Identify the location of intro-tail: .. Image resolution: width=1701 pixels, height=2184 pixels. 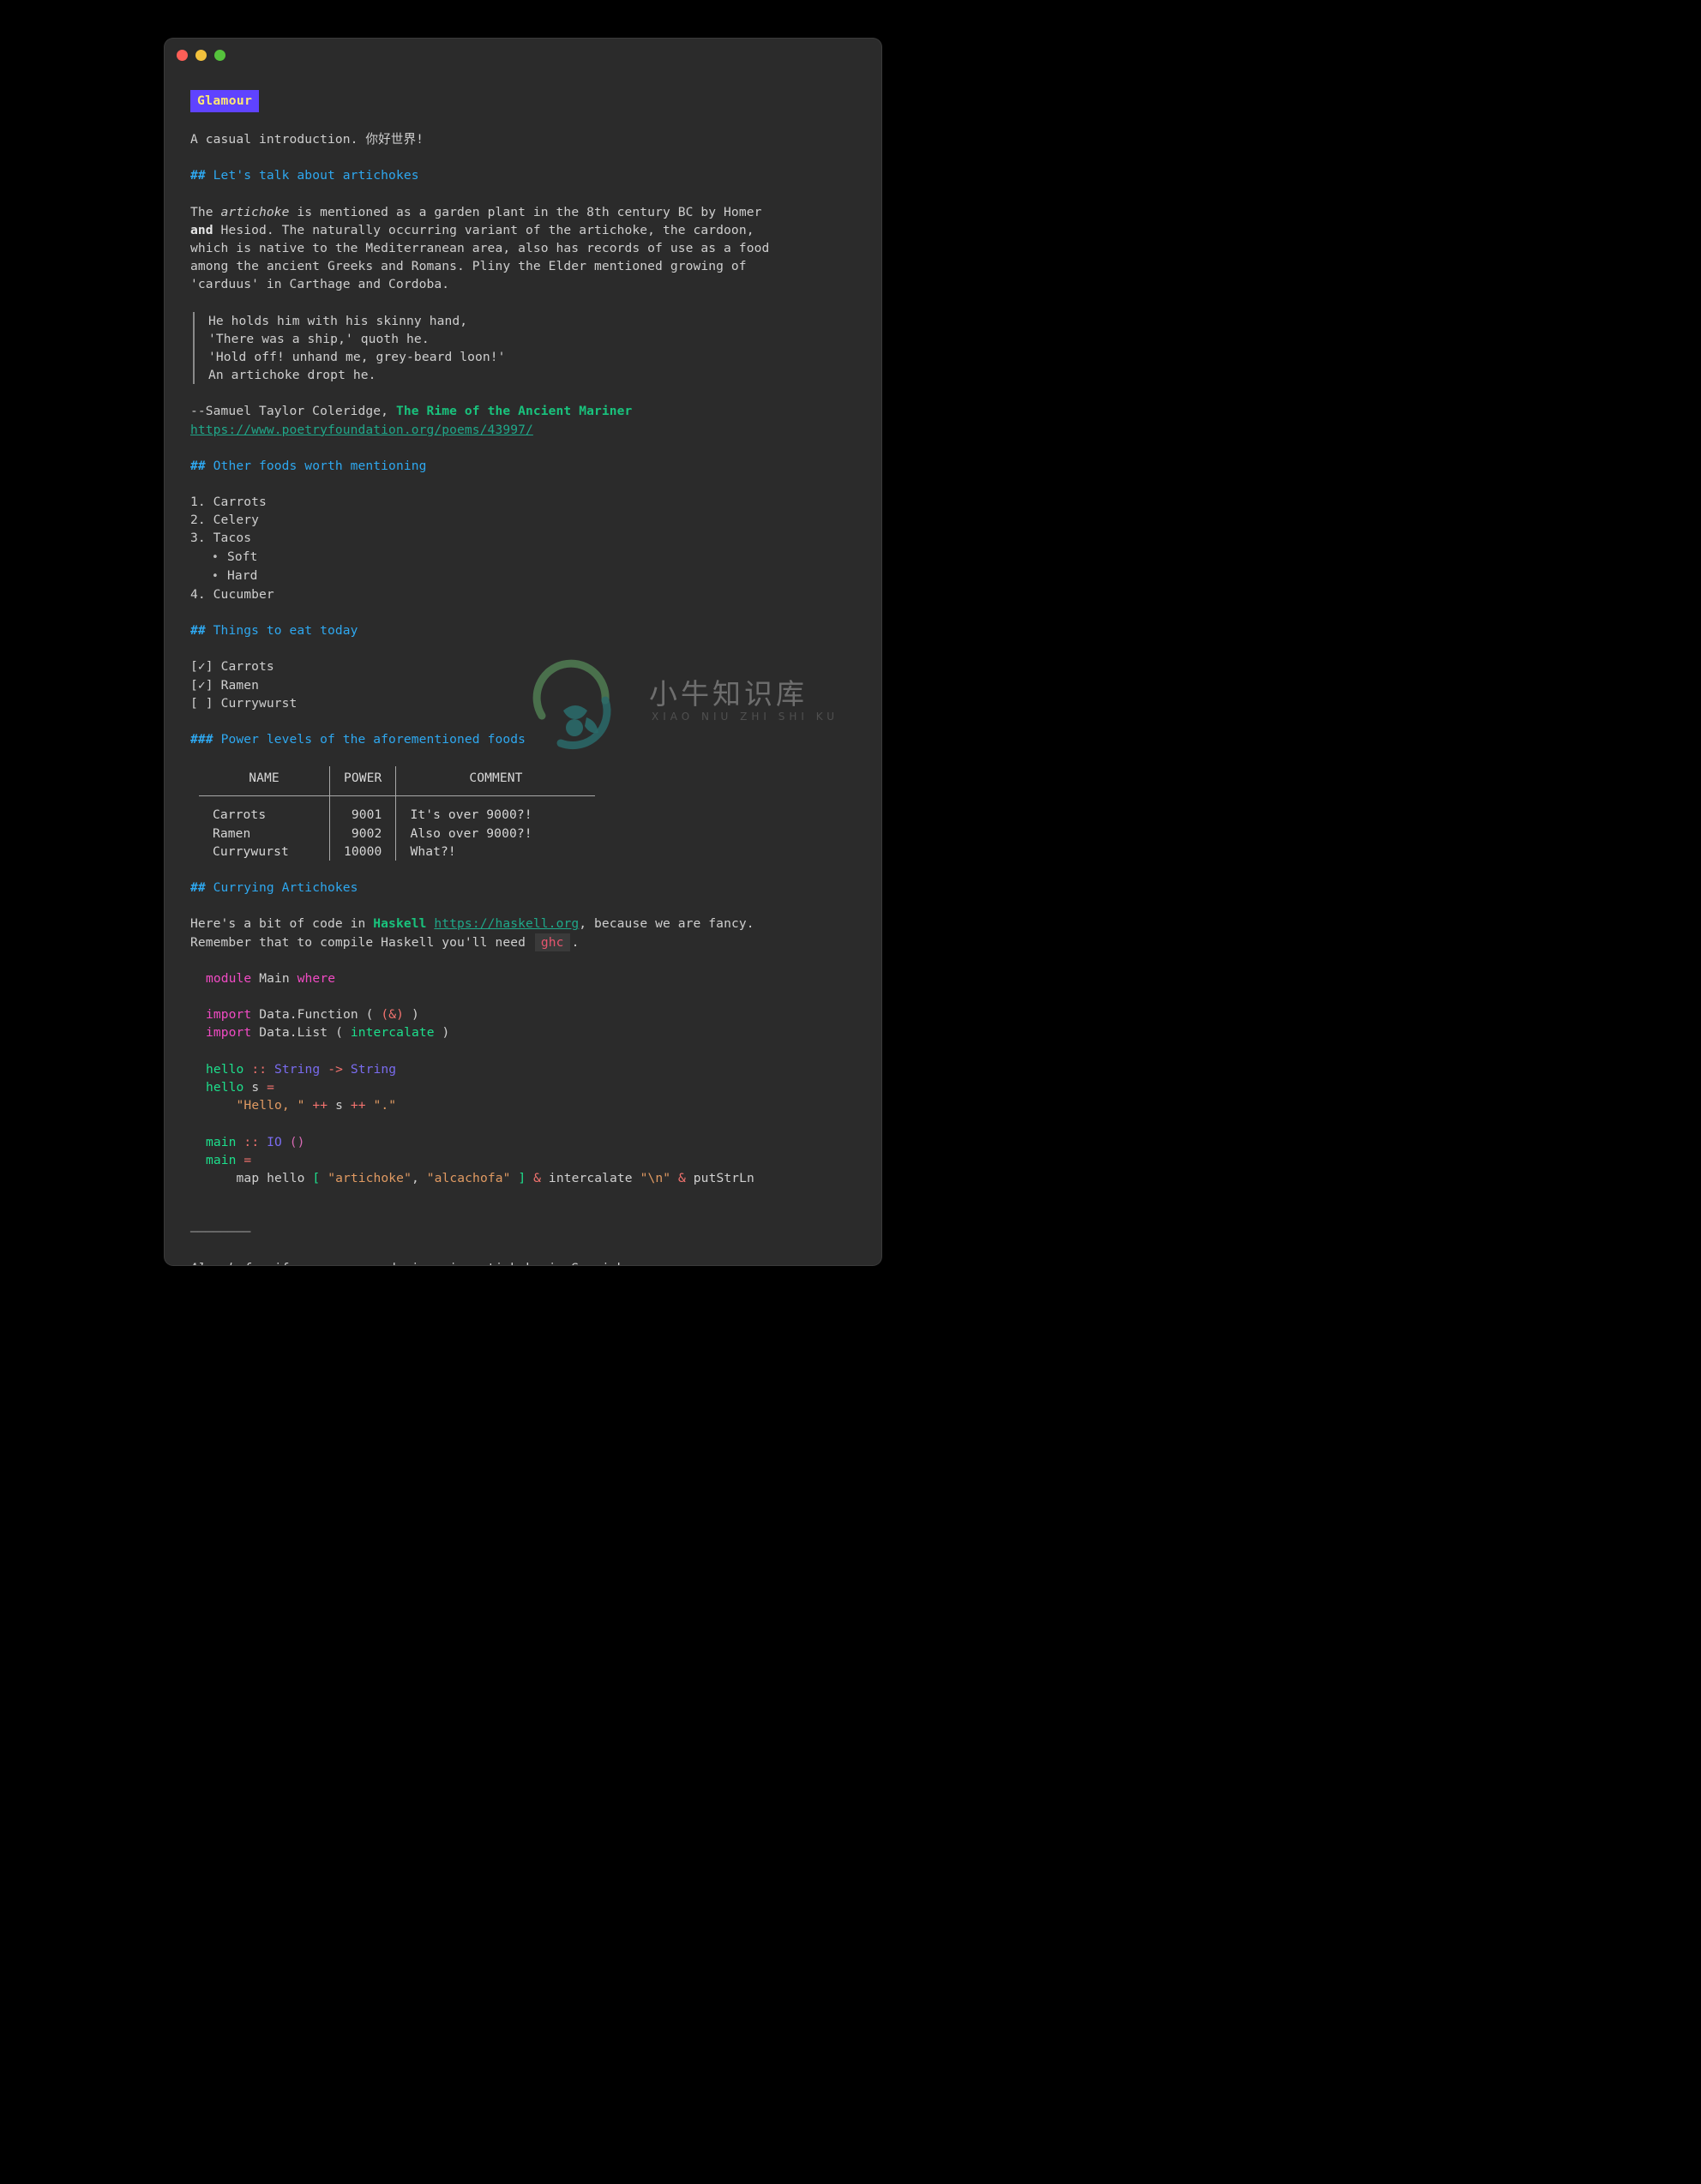
(575, 942).